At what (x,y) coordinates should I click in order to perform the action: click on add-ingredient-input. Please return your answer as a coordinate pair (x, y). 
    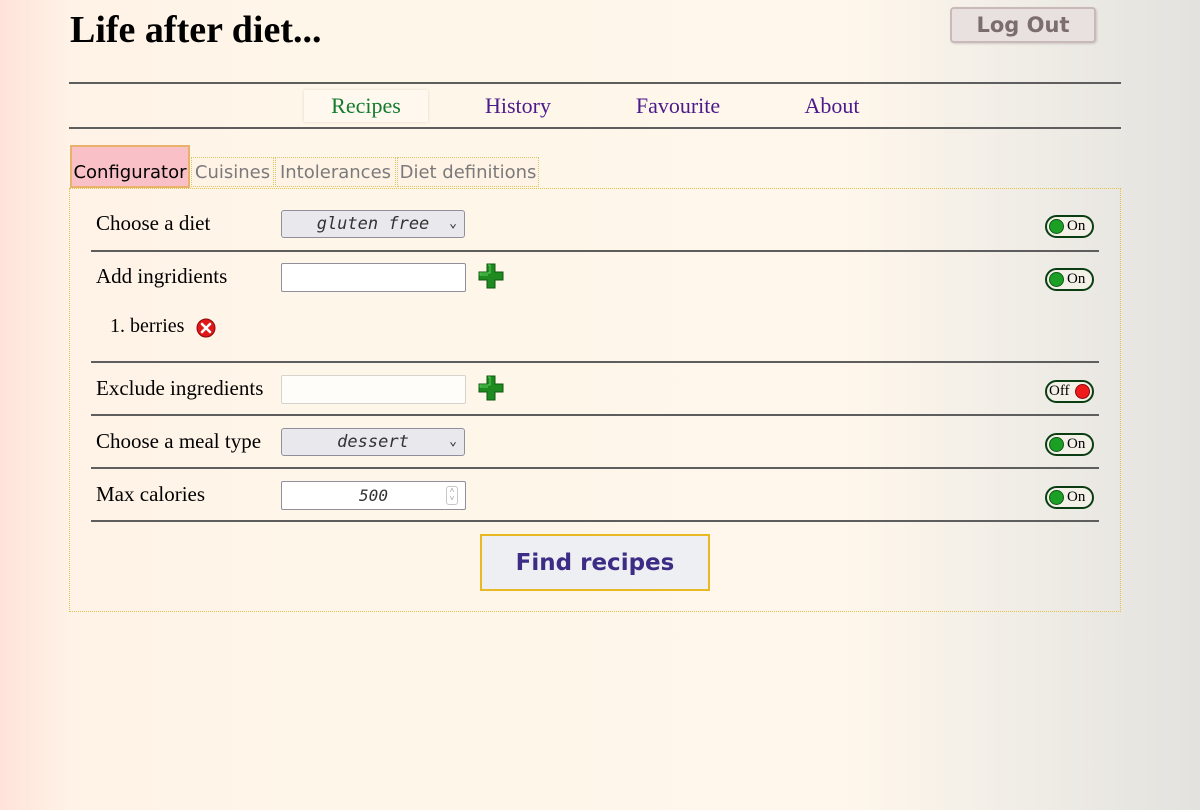
    Looking at the image, I should click on (373, 277).